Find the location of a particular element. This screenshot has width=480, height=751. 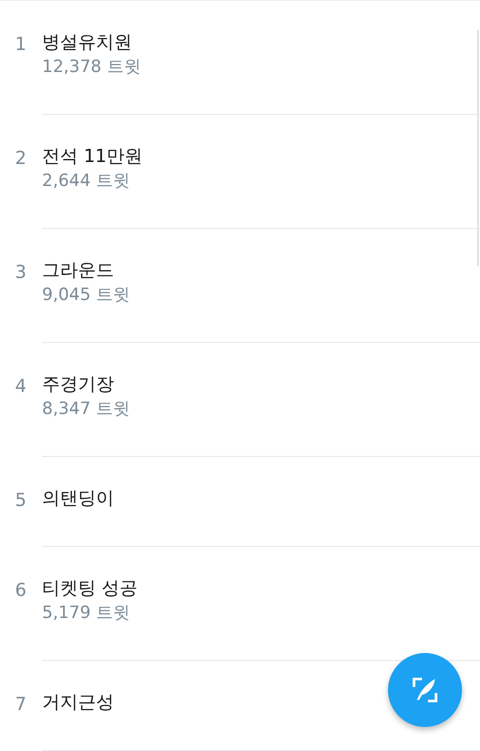

trend-rank: 6 is located at coordinates (20, 591).